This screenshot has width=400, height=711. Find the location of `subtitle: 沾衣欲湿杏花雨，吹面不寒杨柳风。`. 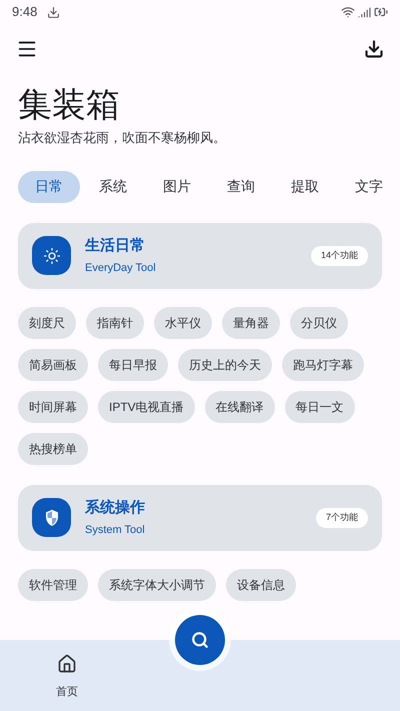

subtitle: 沾衣欲湿杏花雨，吹面不寒杨柳风。 is located at coordinates (122, 138).